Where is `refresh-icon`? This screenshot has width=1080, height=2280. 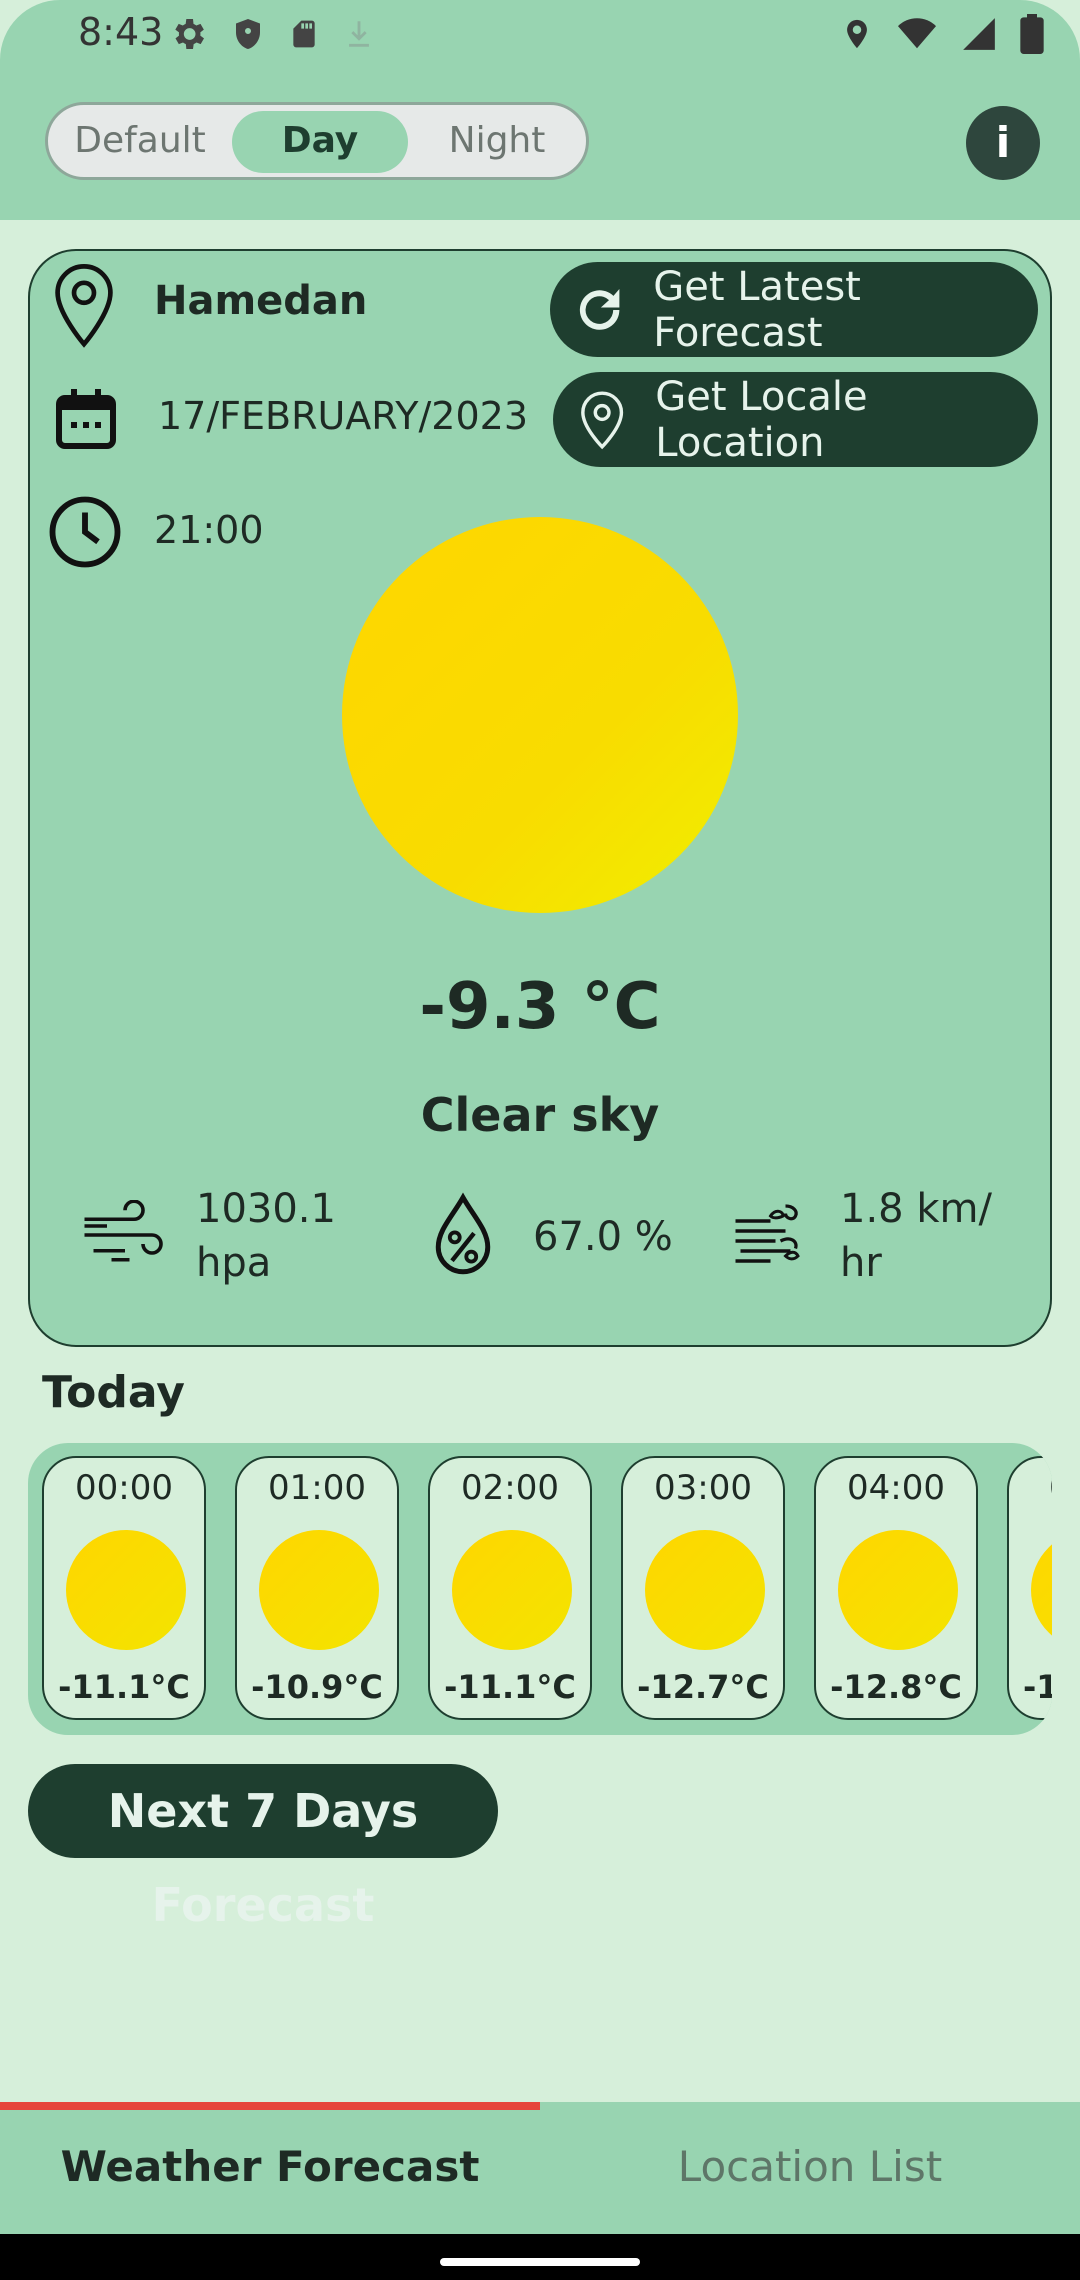 refresh-icon is located at coordinates (599, 309).